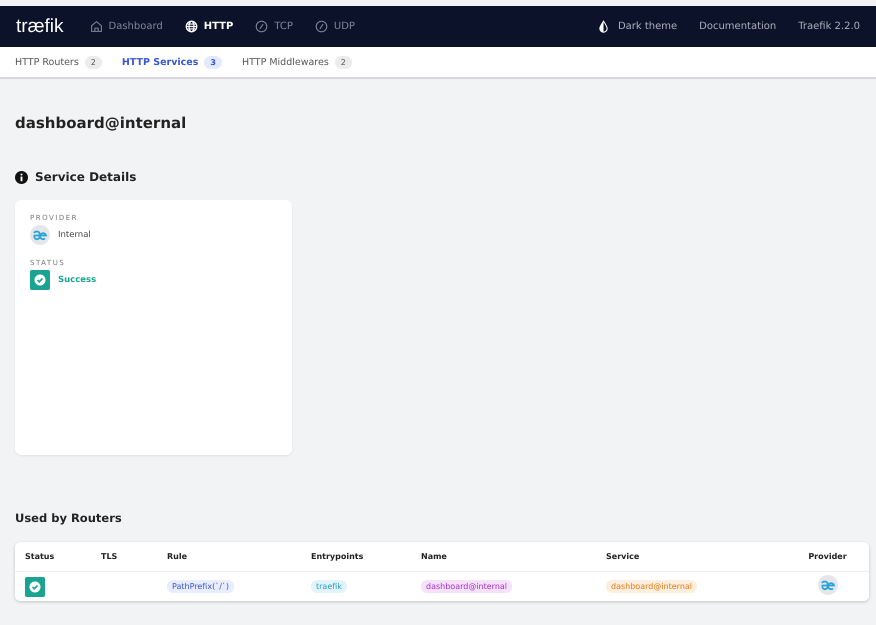  What do you see at coordinates (74, 235) in the screenshot?
I see `provider-name: Internal` at bounding box center [74, 235].